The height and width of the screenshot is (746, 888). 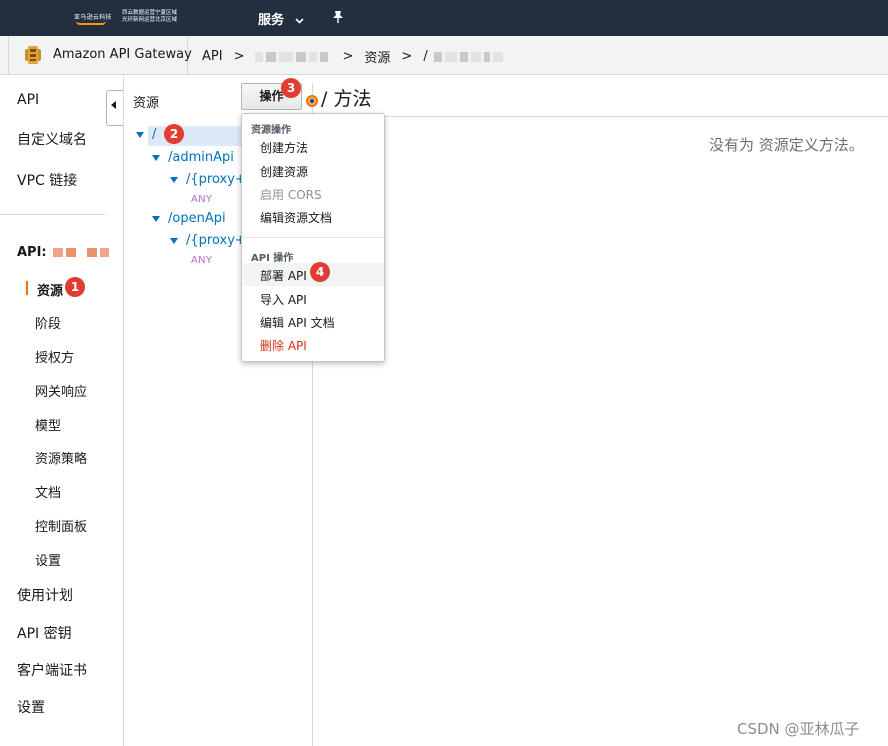 What do you see at coordinates (150, 20) in the screenshot?
I see `logo-region-beijing: 光环新网运营北京区域` at bounding box center [150, 20].